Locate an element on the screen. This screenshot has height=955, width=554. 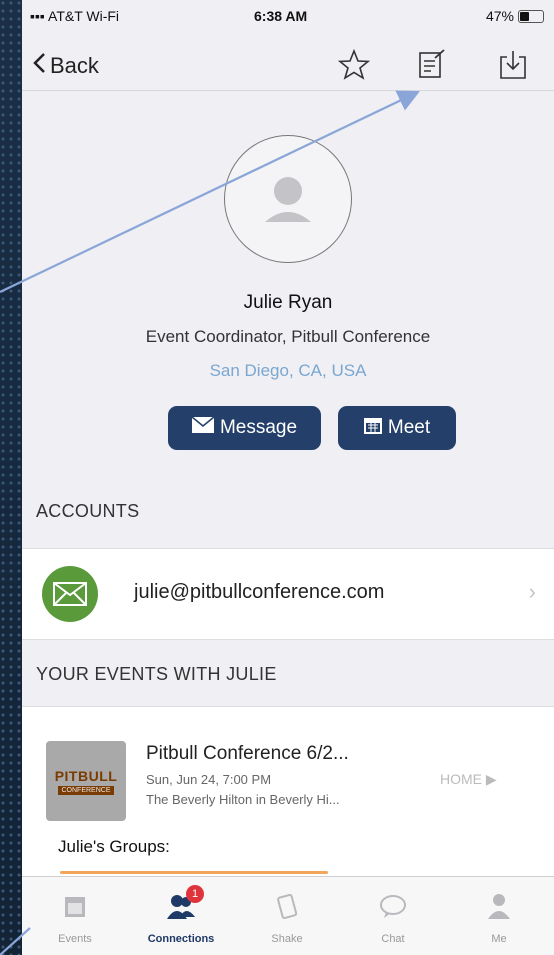
envelope-icon is located at coordinates (203, 427).